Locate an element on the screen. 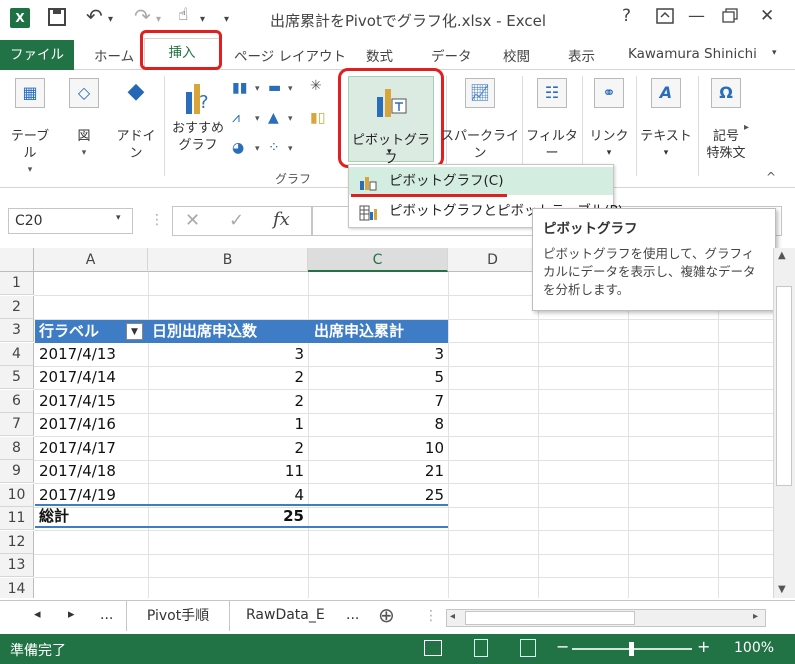 Image resolution: width=795 pixels, height=664 pixels. row-header: 6 is located at coordinates (17, 401).